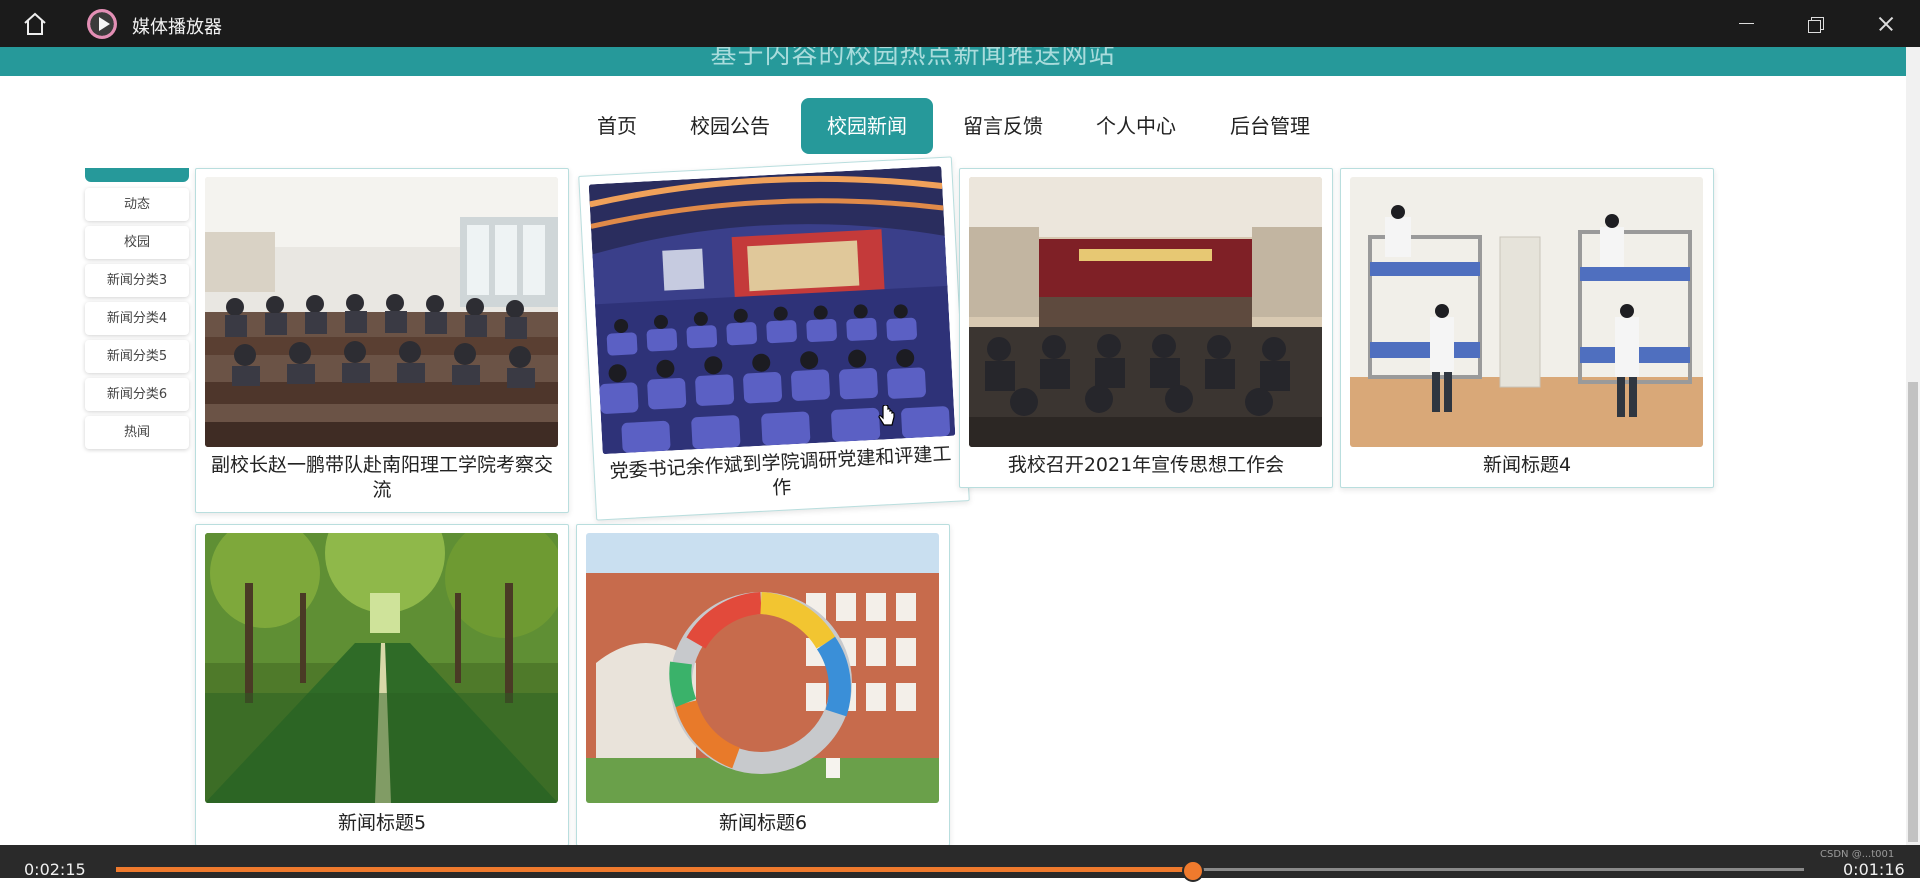  Describe the element at coordinates (1526, 312) in the screenshot. I see `dormitory-photo` at that location.